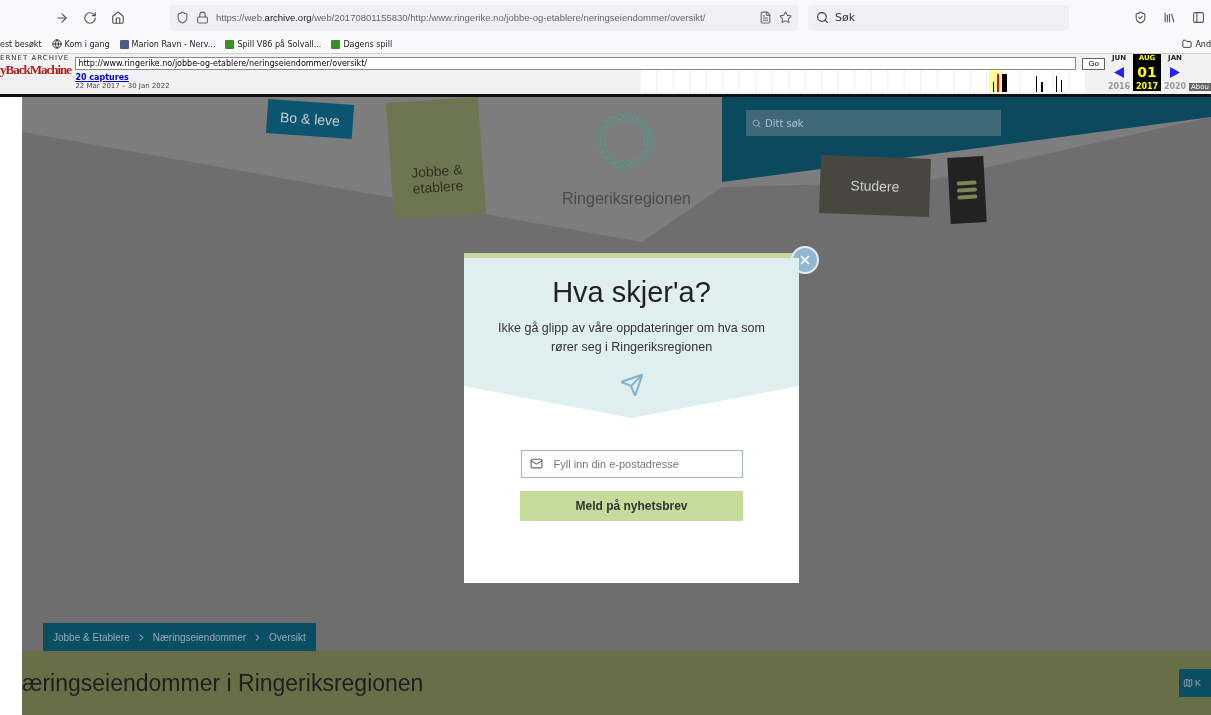 This screenshot has height=715, width=1211. Describe the element at coordinates (1169, 17) in the screenshot. I see `library-icon` at that location.